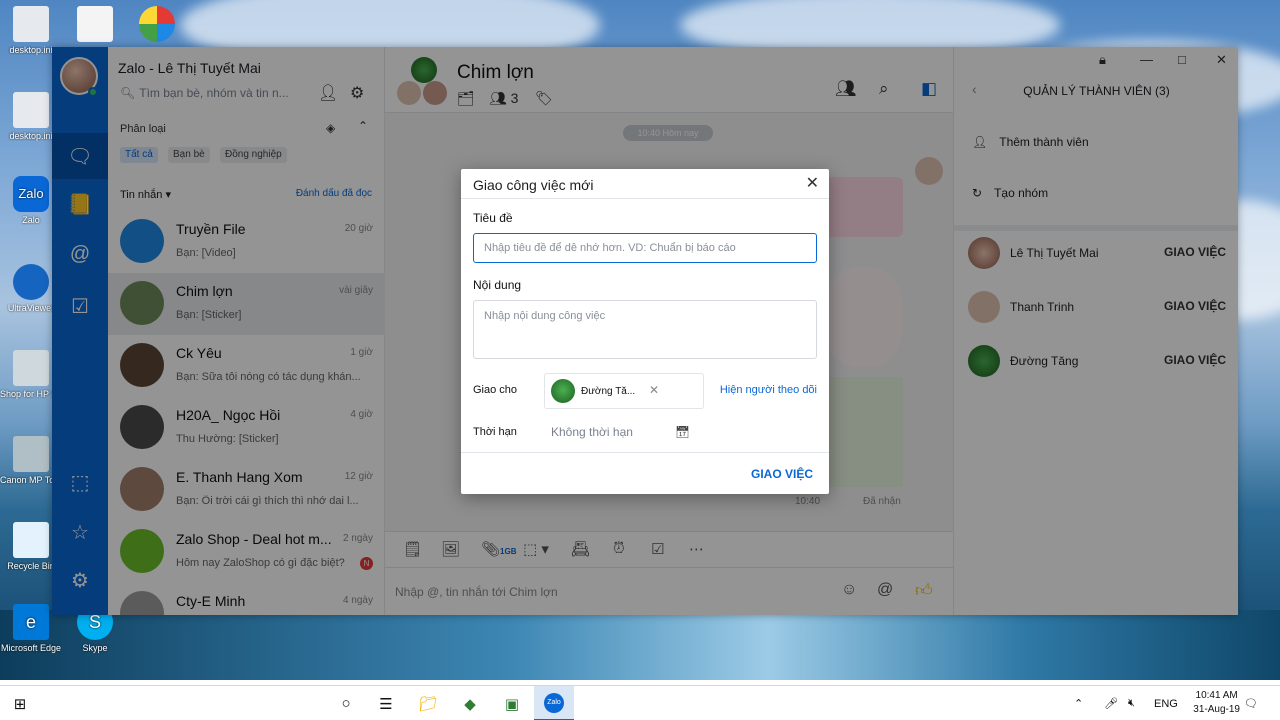 The image size is (1280, 720). I want to click on deadline-label: Thời hạn, so click(495, 432).